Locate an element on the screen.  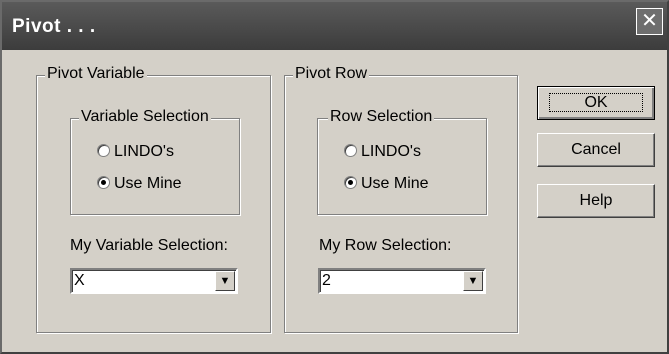
pivot-variable-legend: Pivot Variable is located at coordinates (96, 74).